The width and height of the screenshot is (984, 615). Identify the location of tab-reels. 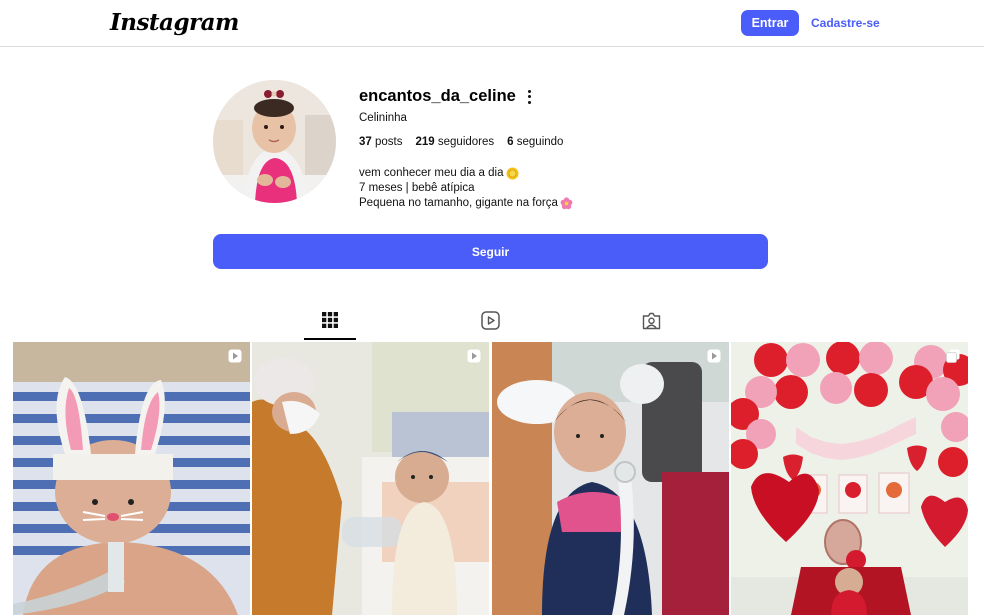
(490, 323).